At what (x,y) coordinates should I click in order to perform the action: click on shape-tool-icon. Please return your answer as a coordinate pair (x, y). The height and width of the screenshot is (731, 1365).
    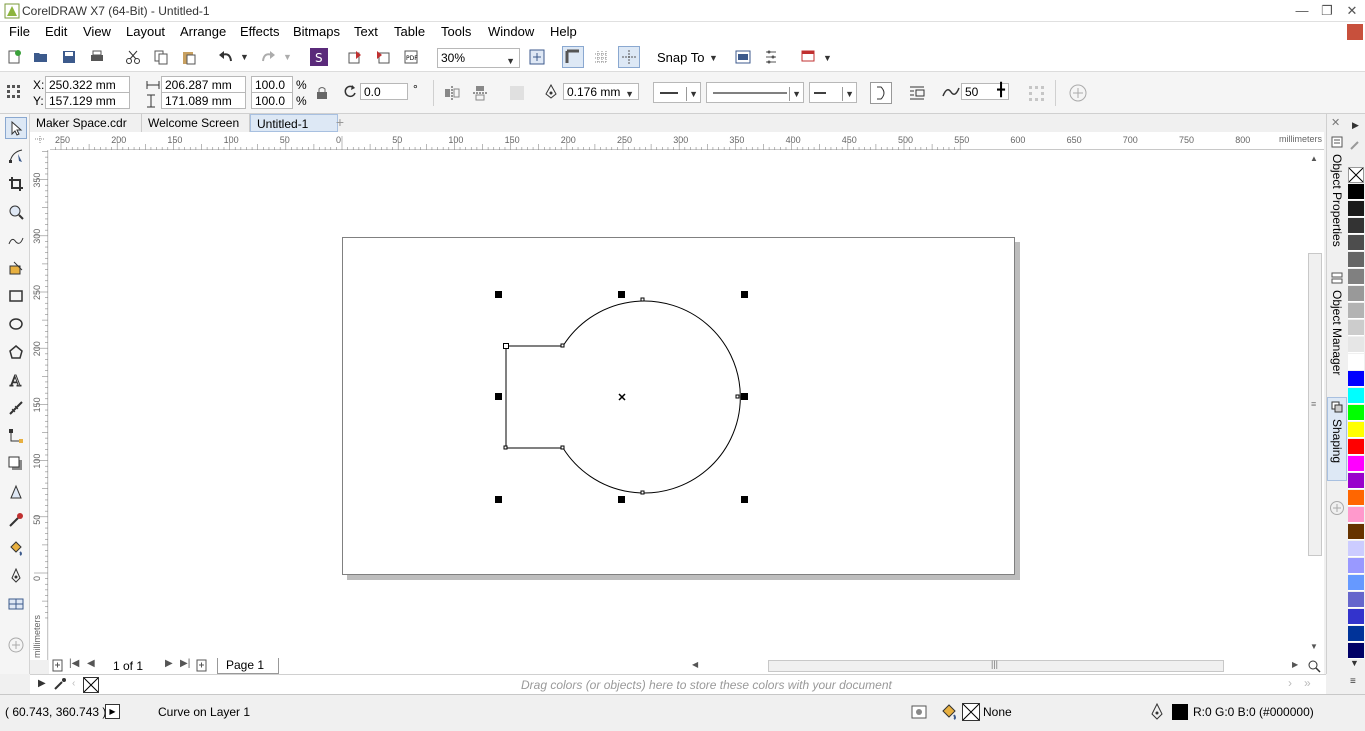
    Looking at the image, I should click on (16, 156).